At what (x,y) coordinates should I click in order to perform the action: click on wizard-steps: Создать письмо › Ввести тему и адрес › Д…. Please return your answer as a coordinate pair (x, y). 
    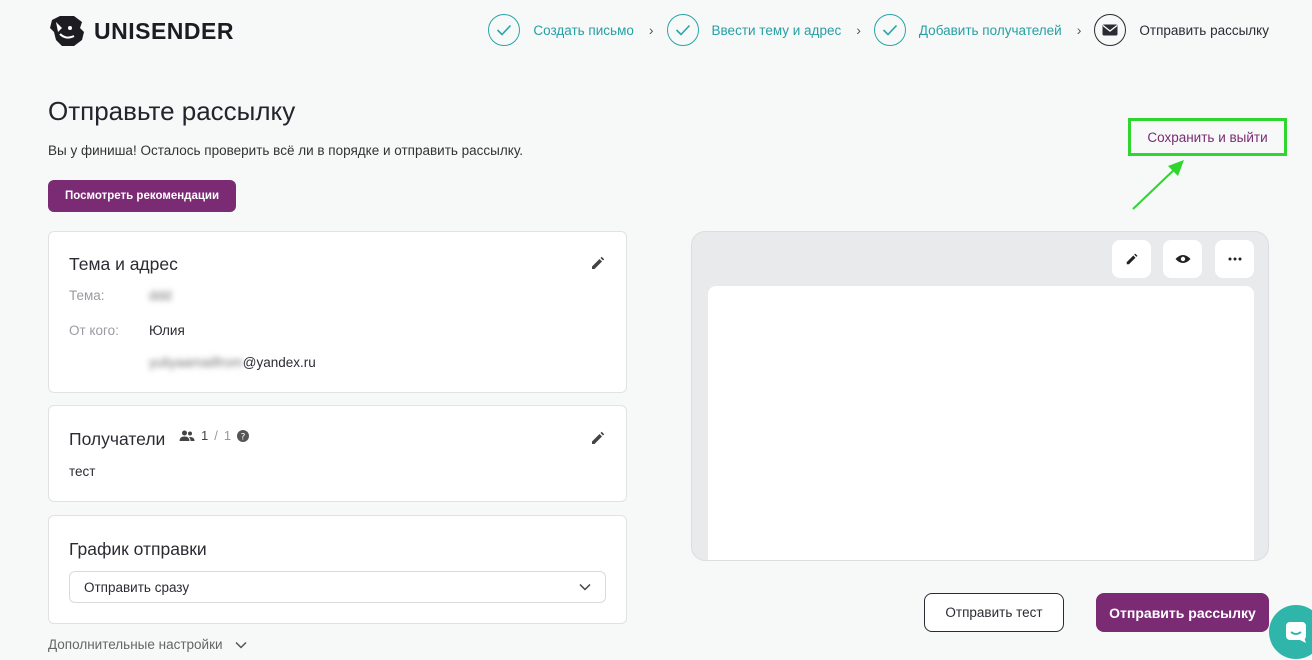
    Looking at the image, I should click on (878, 30).